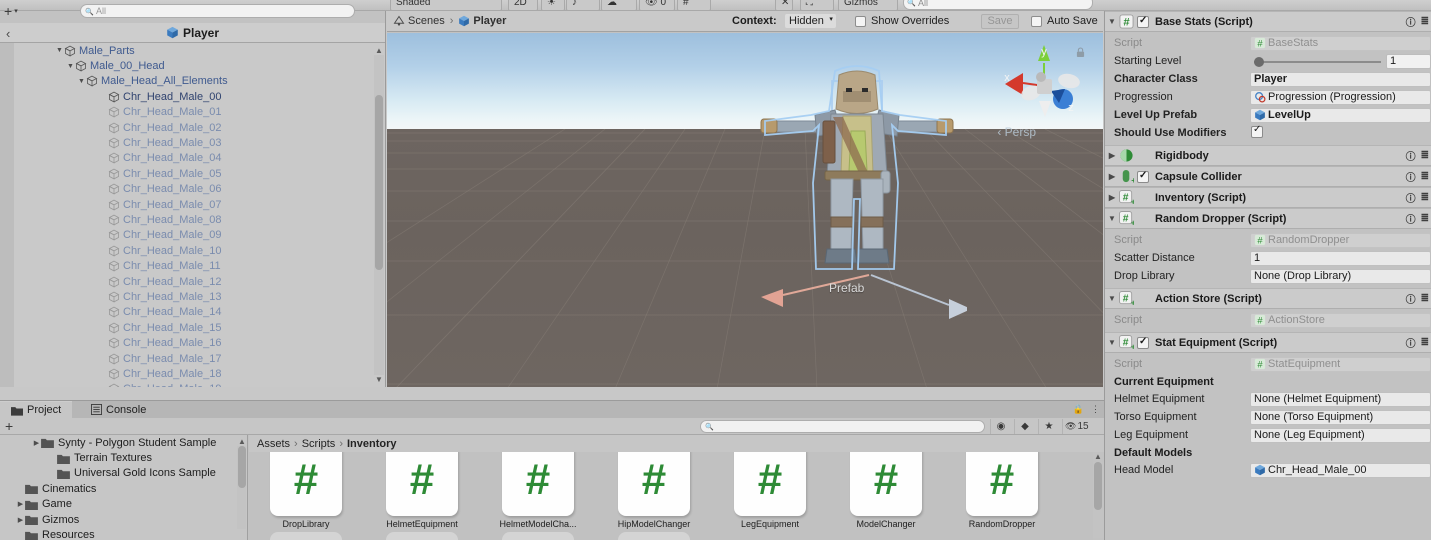  Describe the element at coordinates (868, 5) in the screenshot. I see `gizmos-dropdown: Gizmos` at that location.